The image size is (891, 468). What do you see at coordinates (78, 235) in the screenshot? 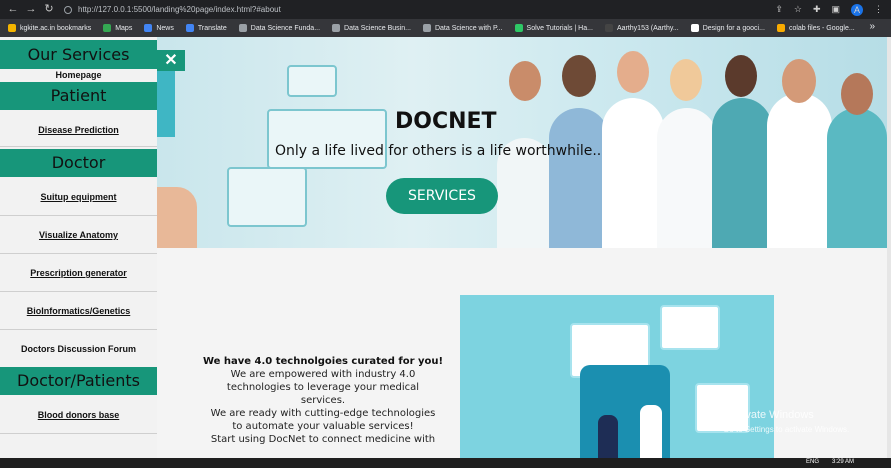
I see `nav-visualize-anatomy: Visualize Anatomy` at bounding box center [78, 235].